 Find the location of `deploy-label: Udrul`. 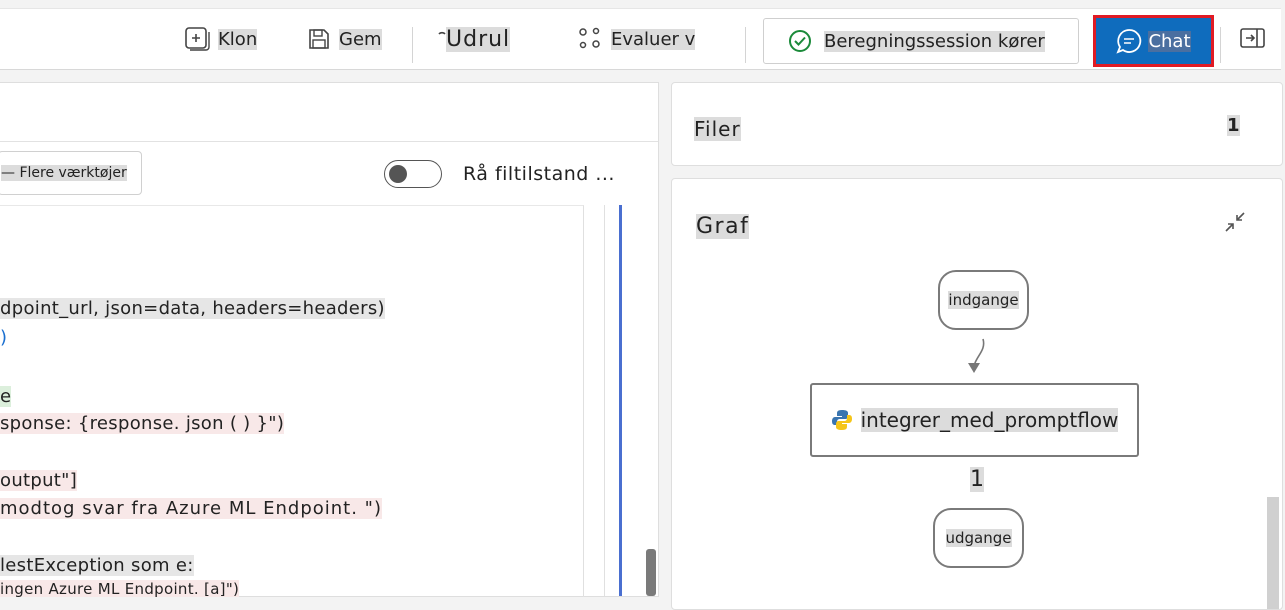

deploy-label: Udrul is located at coordinates (478, 39).